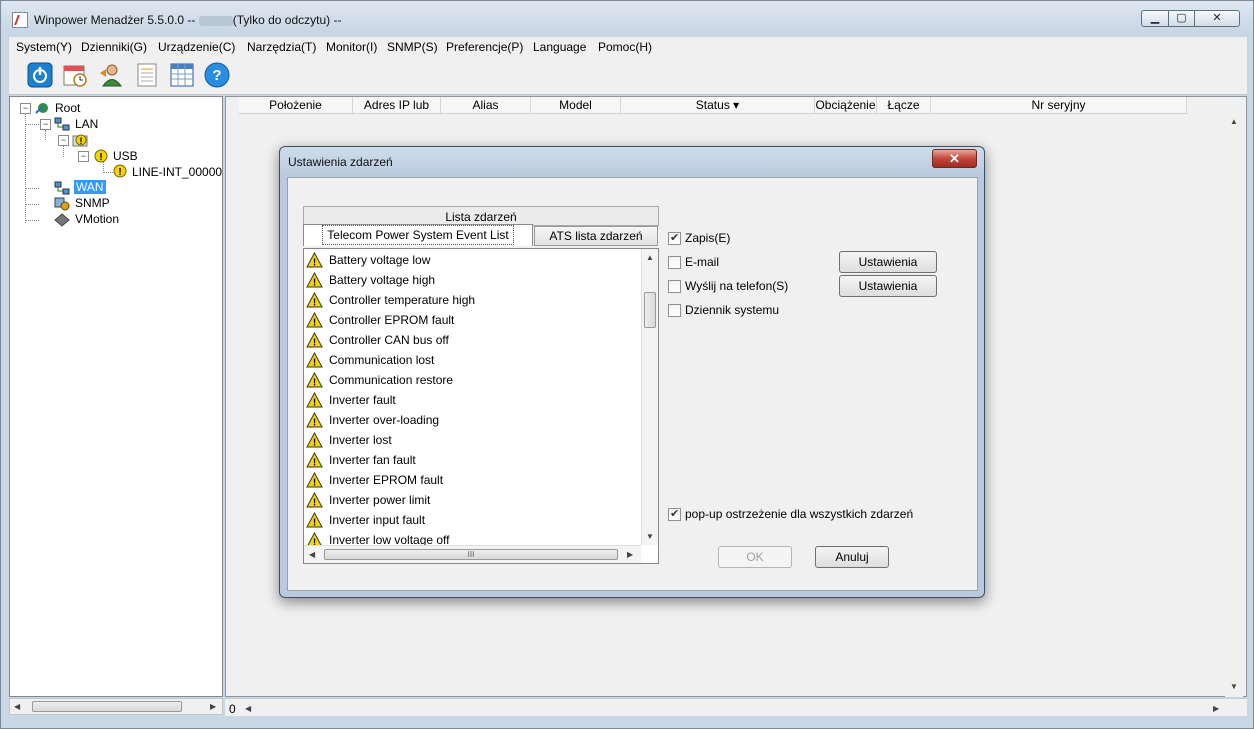  I want to click on power-icon, so click(40, 75).